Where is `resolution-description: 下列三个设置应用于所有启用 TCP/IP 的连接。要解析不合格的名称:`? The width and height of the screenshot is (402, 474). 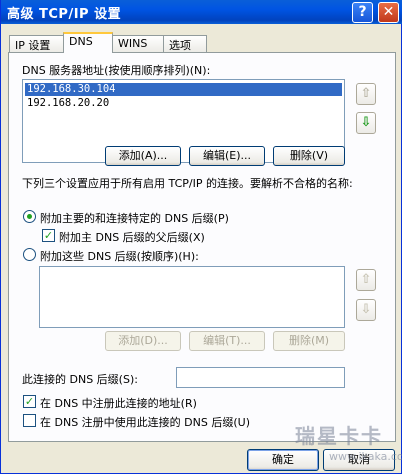 resolution-description: 下列三个设置应用于所有启用 TCP/IP 的连接。要解析不合格的名称: is located at coordinates (187, 183).